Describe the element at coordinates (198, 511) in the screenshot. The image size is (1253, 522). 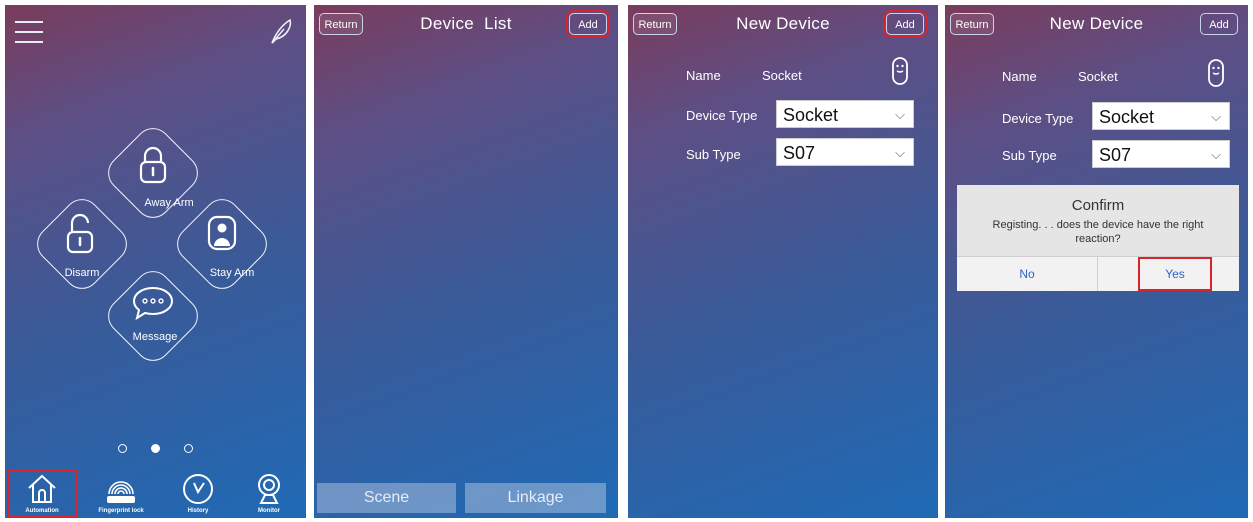
I see `nav-label: History` at that location.